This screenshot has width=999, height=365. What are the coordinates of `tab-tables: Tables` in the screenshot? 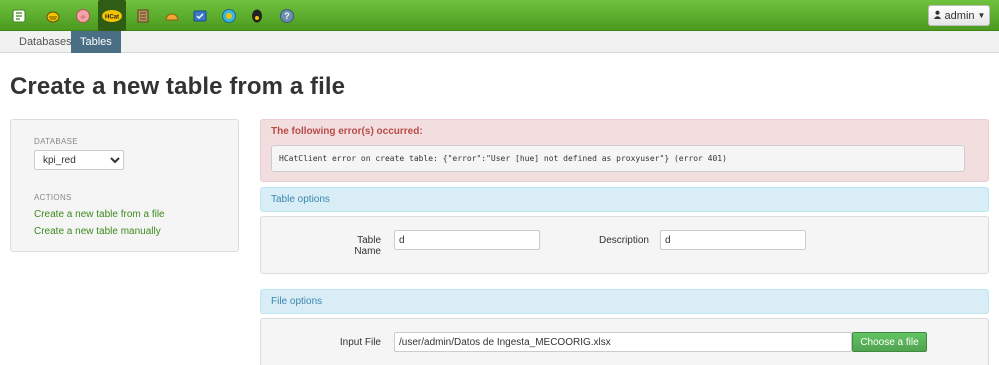 It's located at (96, 42).